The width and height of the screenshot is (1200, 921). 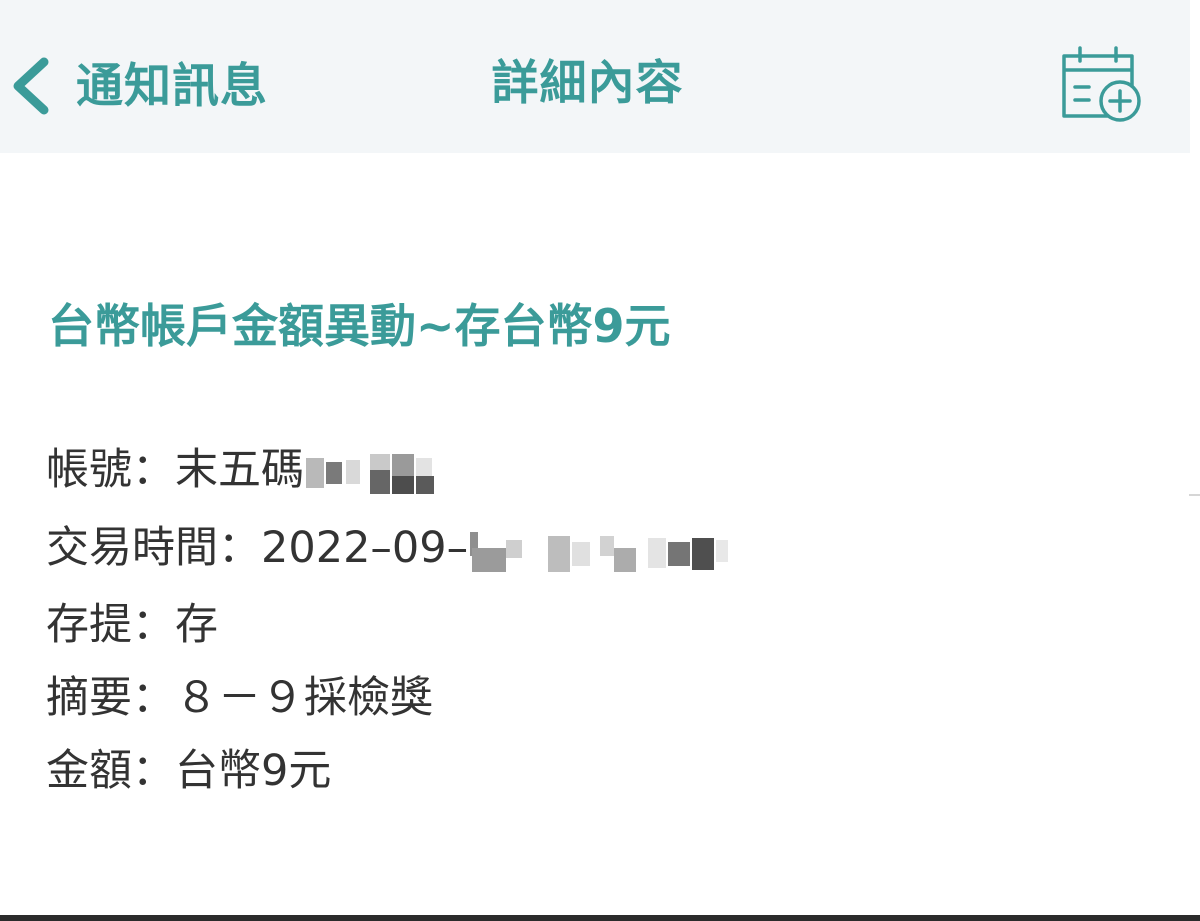 I want to click on transaction-time-value: 2022–09–, so click(x=365, y=548).